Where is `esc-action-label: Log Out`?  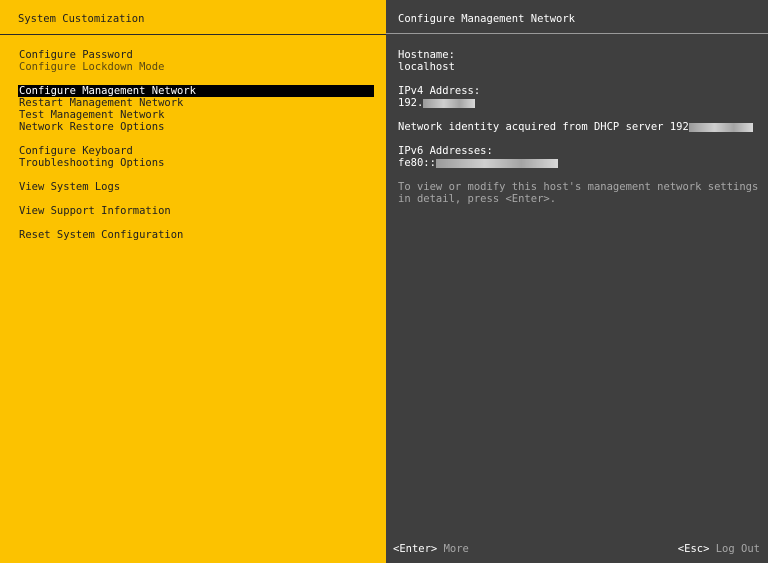
esc-action-label: Log Out is located at coordinates (737, 549).